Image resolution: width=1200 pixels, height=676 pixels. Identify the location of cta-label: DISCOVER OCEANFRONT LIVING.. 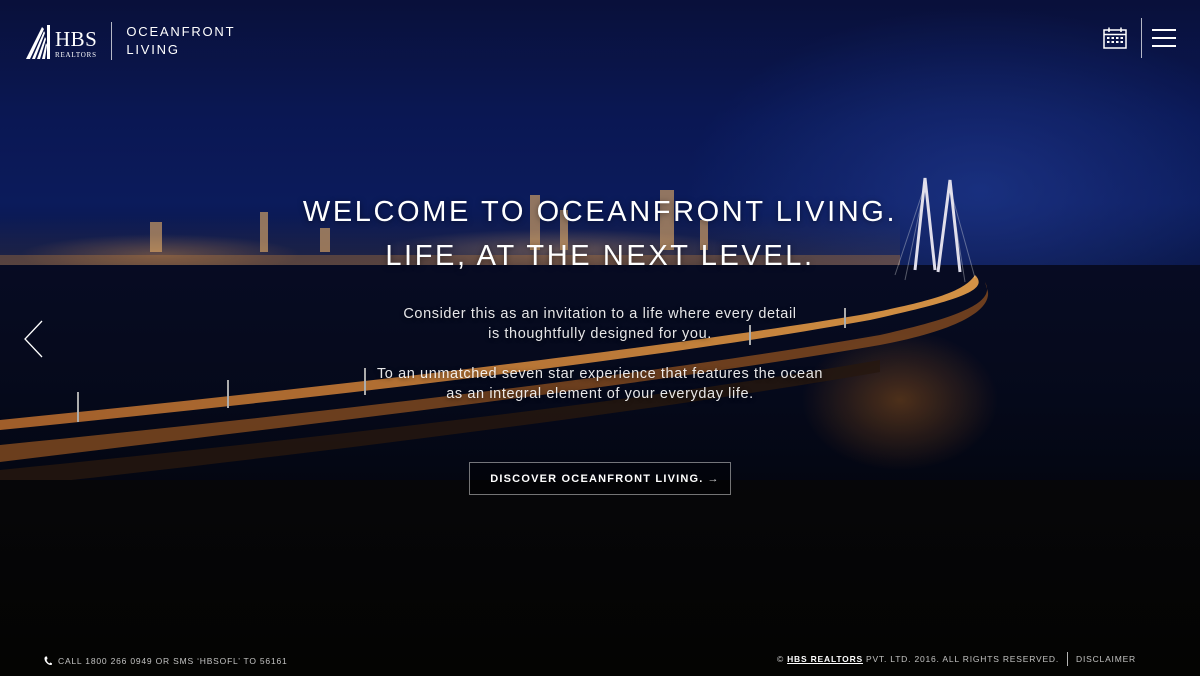
(597, 478).